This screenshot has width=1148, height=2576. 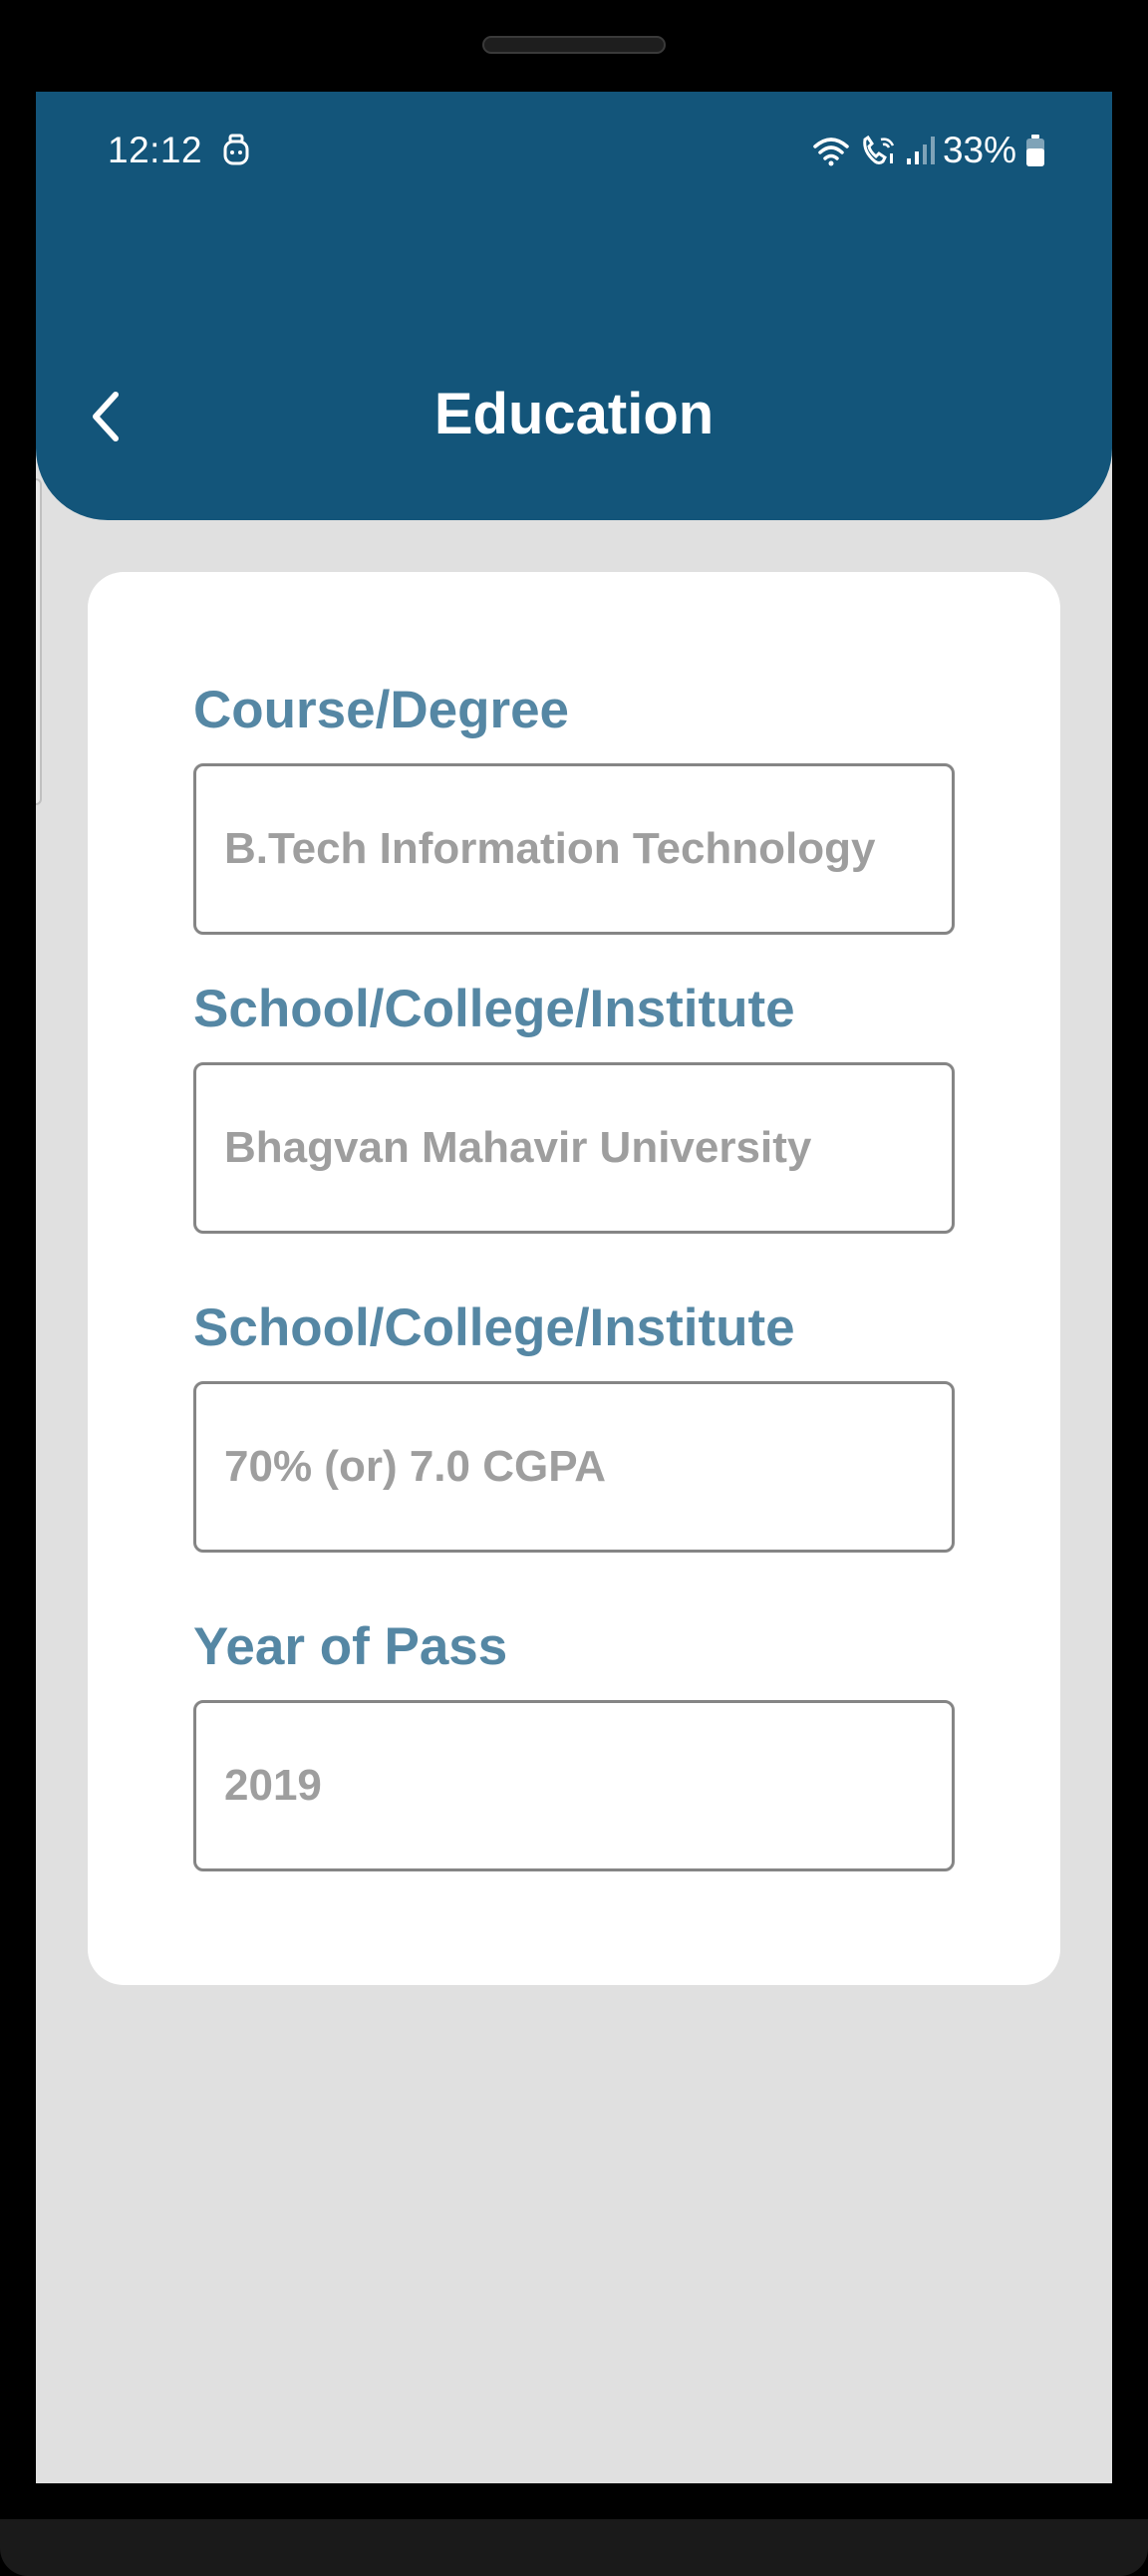 I want to click on battery-icon, so click(x=1035, y=150).